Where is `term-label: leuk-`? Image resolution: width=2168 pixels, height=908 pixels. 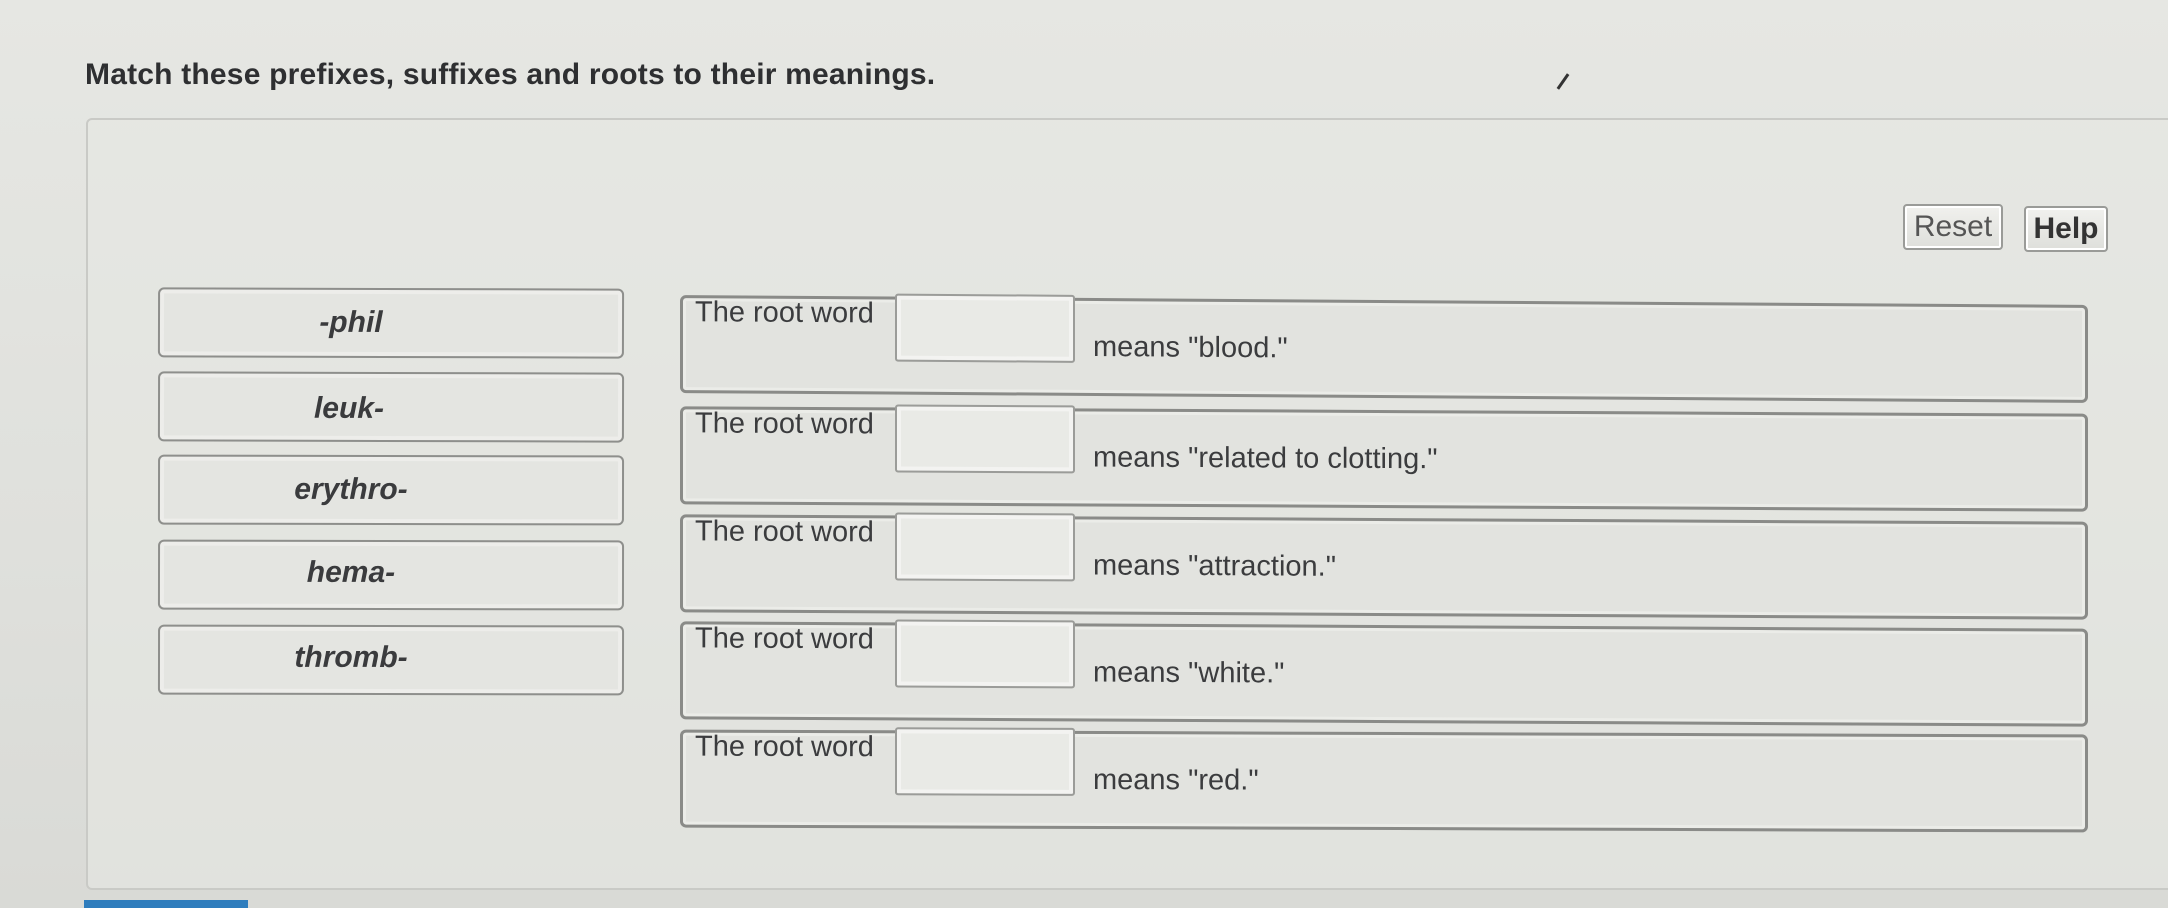 term-label: leuk- is located at coordinates (349, 408).